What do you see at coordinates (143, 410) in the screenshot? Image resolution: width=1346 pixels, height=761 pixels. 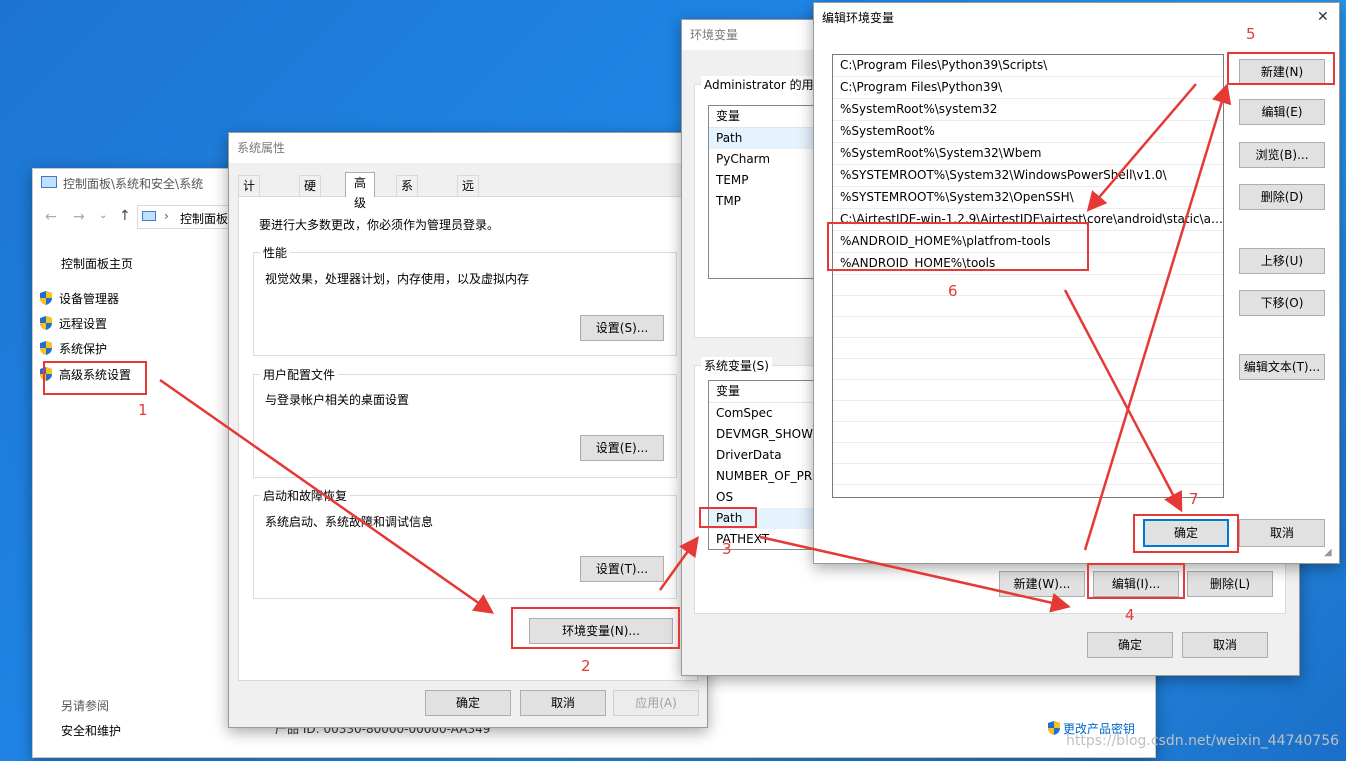 I see `annotation-1: 1` at bounding box center [143, 410].